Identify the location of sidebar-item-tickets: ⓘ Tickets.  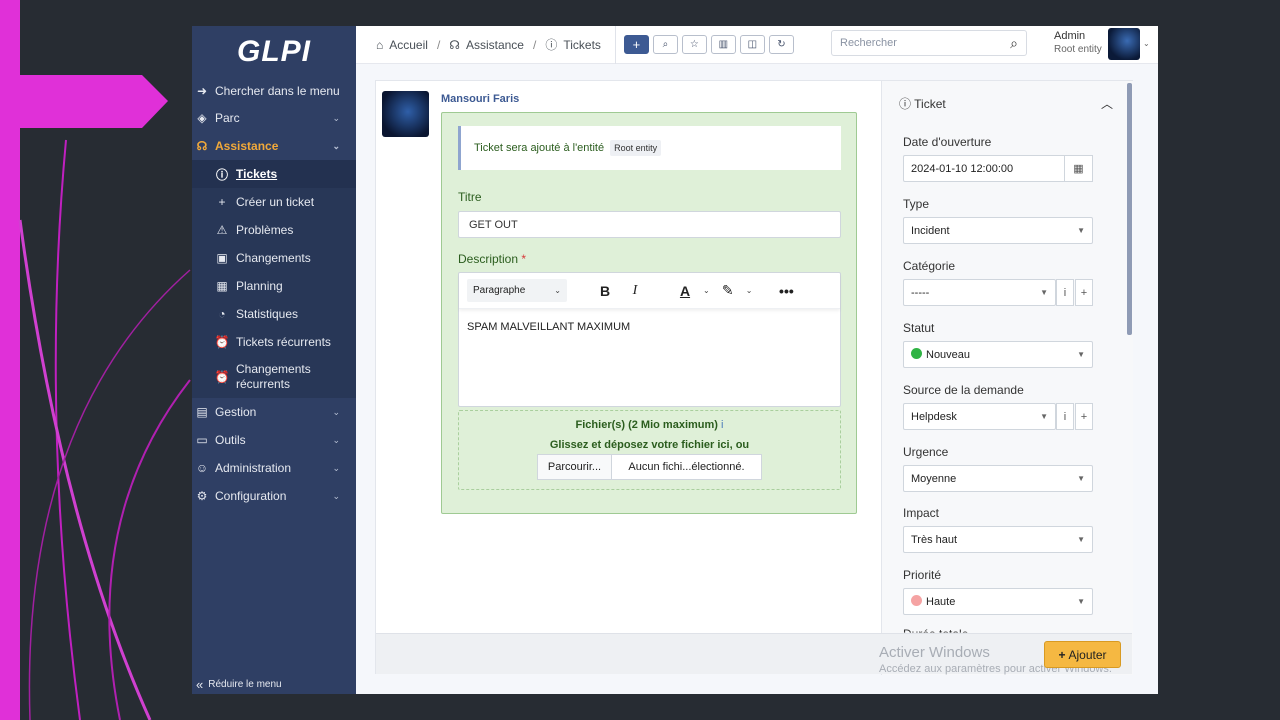
(274, 174).